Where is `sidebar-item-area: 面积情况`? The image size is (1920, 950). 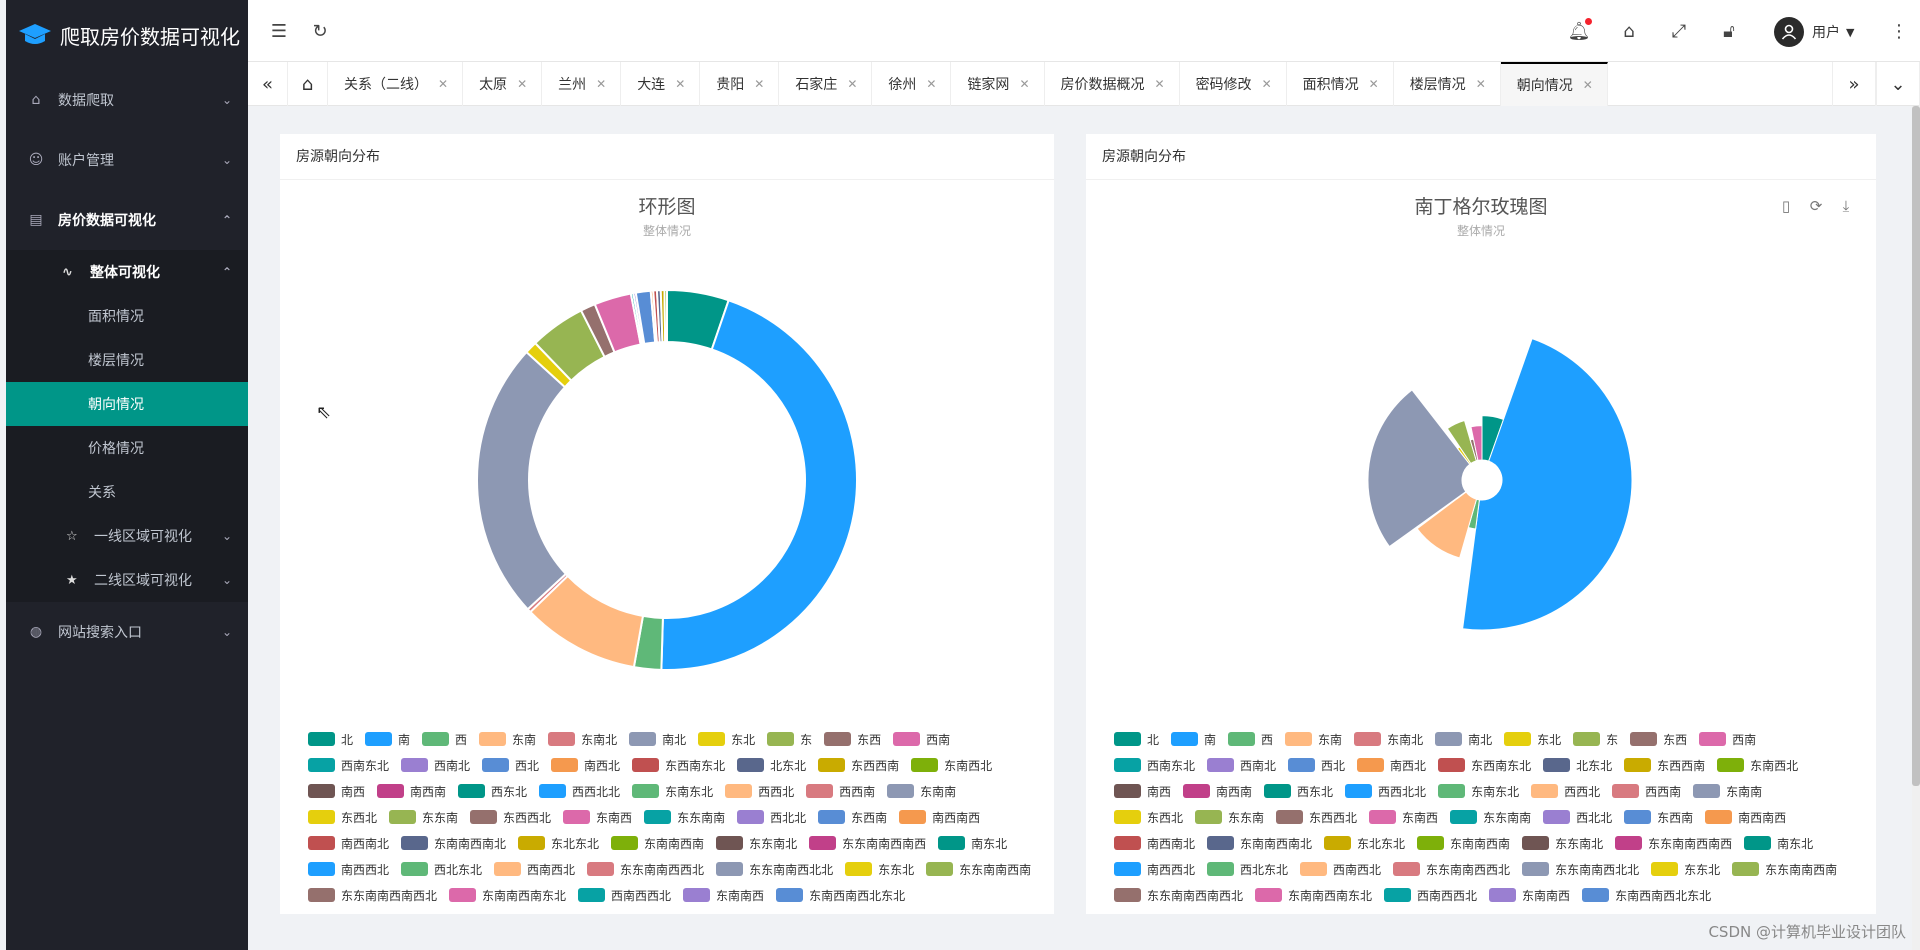 sidebar-item-area: 面积情况 is located at coordinates (127, 316).